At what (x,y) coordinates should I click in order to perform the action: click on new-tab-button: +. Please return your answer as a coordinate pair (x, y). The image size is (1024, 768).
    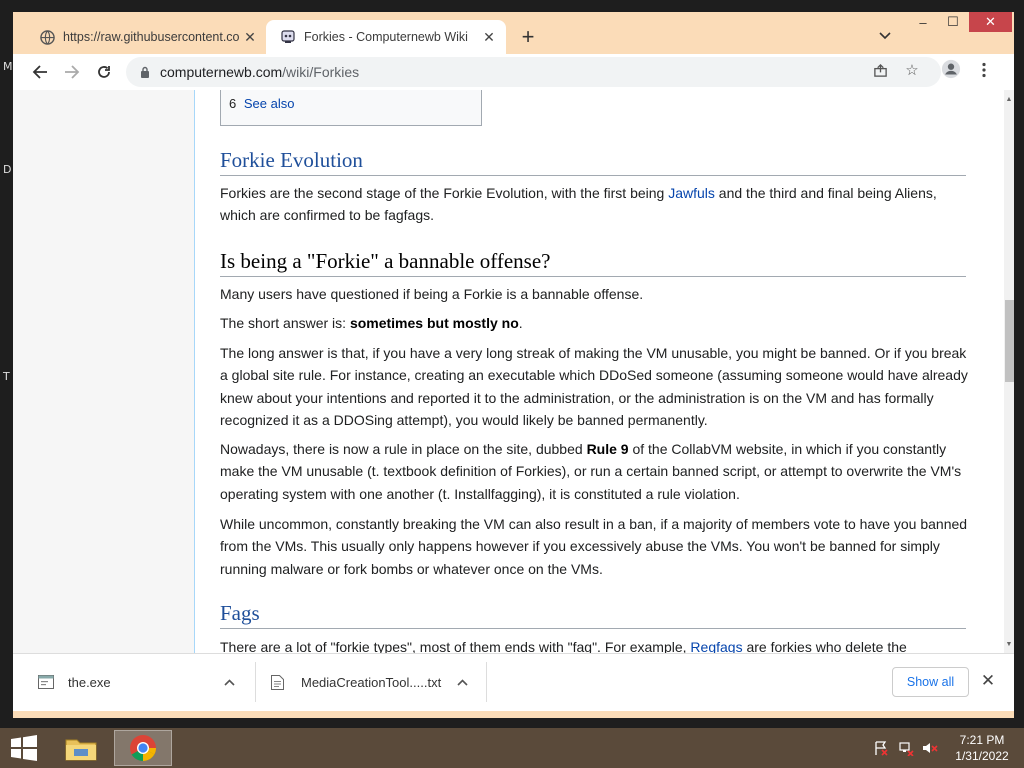
    Looking at the image, I should click on (528, 36).